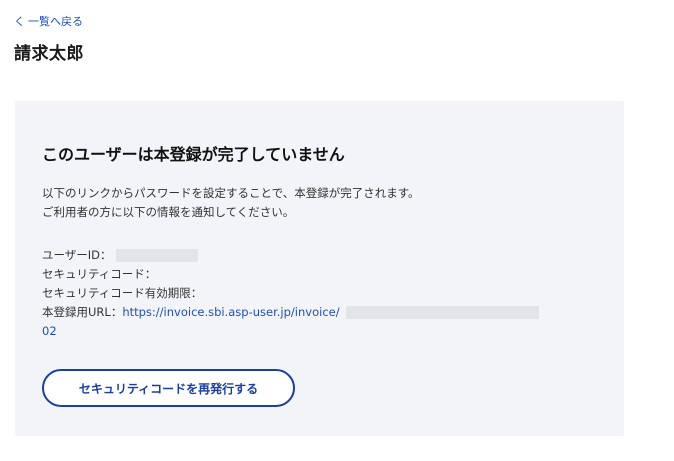  Describe the element at coordinates (290, 255) in the screenshot. I see `user-id-row: ユーザーID：` at that location.